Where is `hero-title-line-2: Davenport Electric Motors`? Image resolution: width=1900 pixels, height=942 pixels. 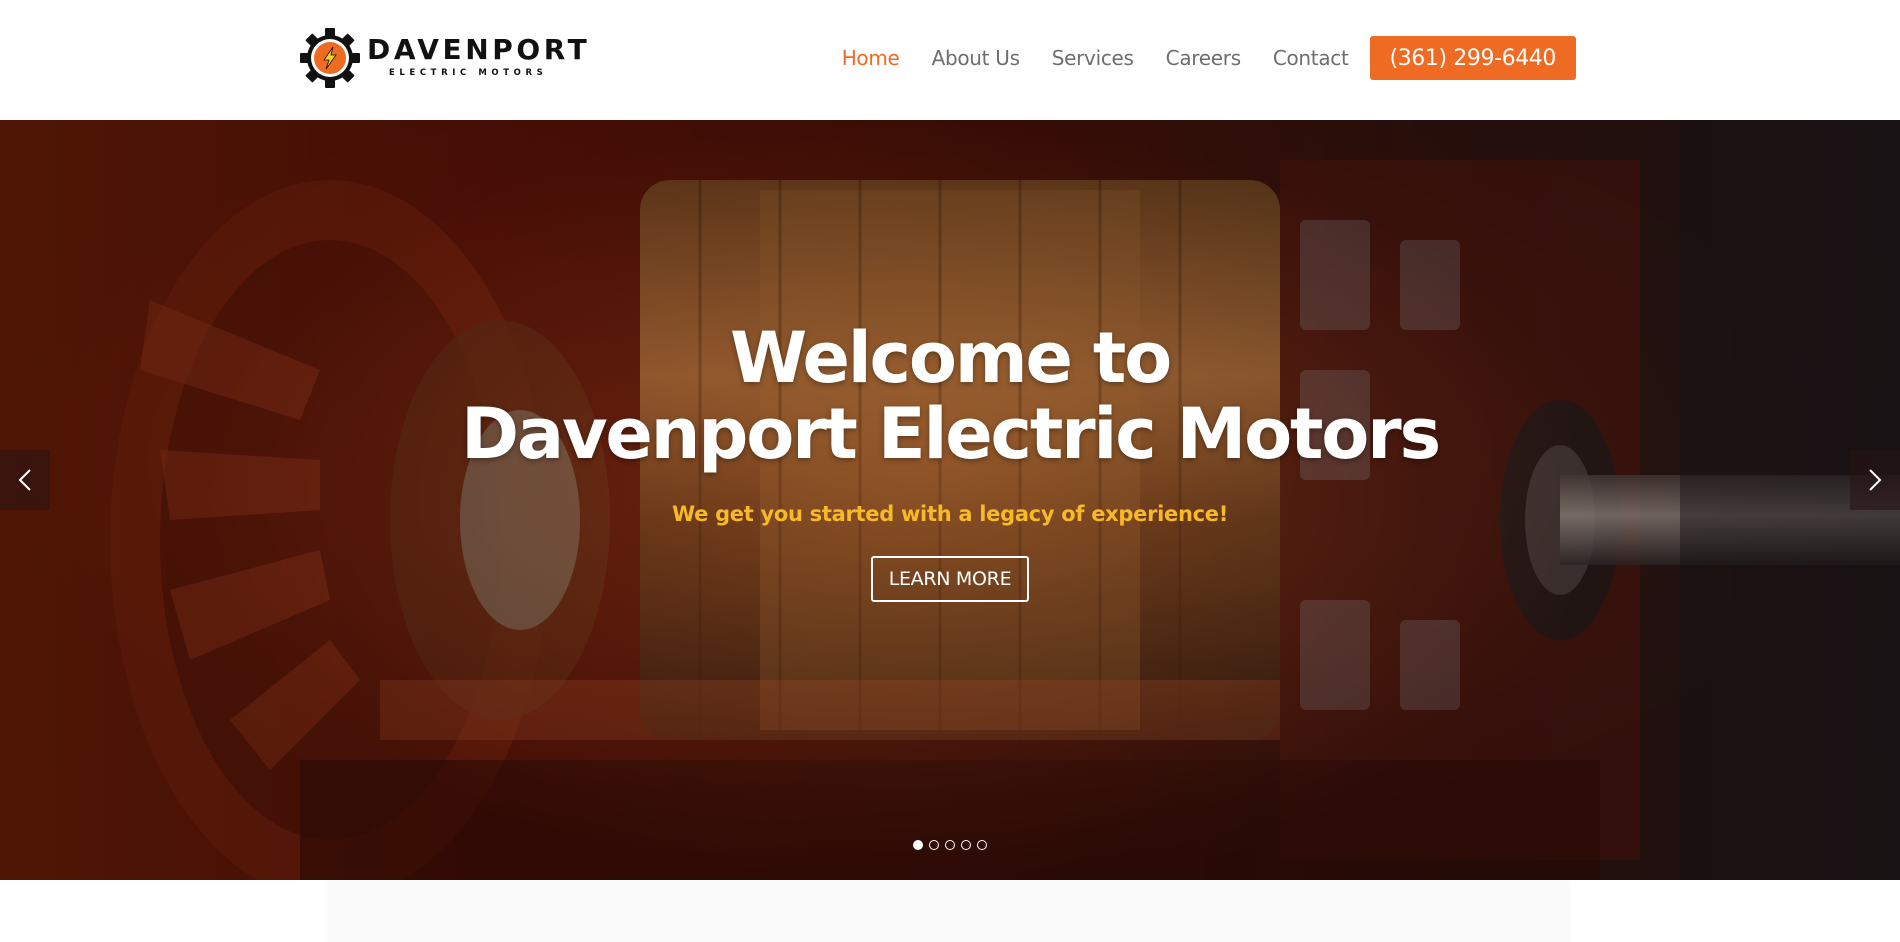 hero-title-line-2: Davenport Electric Motors is located at coordinates (951, 434).